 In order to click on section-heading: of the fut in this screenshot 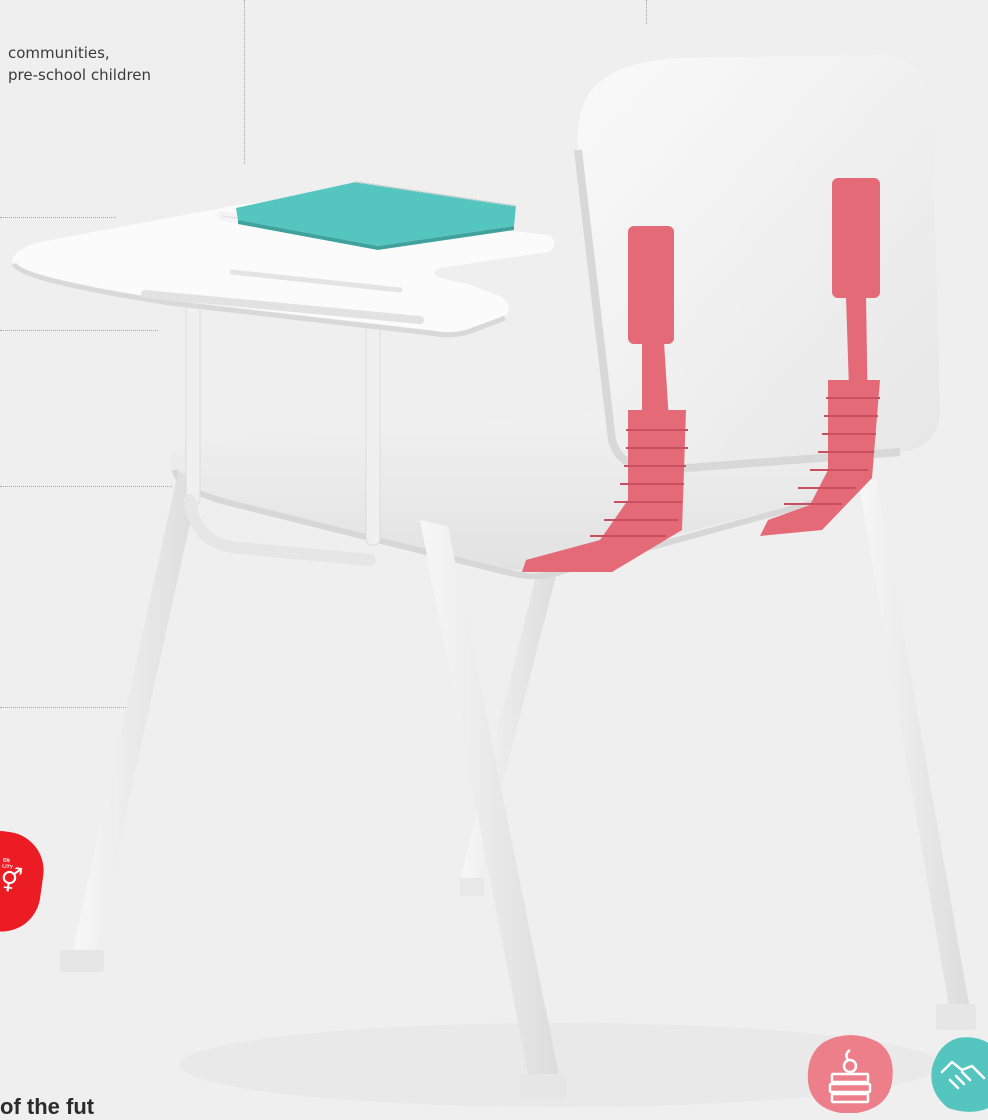, I will do `click(47, 1106)`.